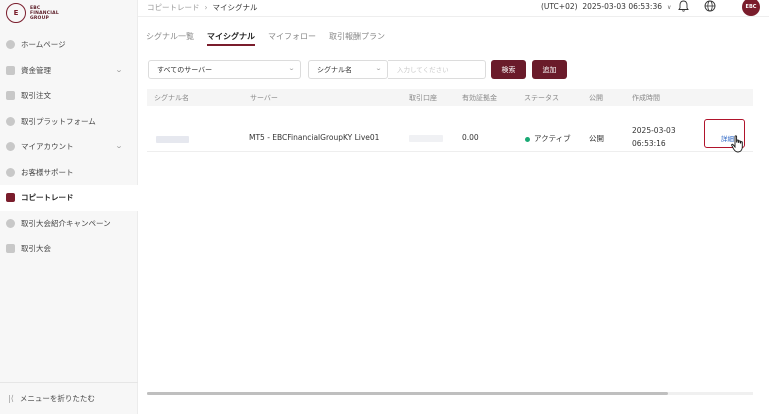 This screenshot has height=414, width=769. I want to click on logo-mark-icon: E, so click(16, 13).